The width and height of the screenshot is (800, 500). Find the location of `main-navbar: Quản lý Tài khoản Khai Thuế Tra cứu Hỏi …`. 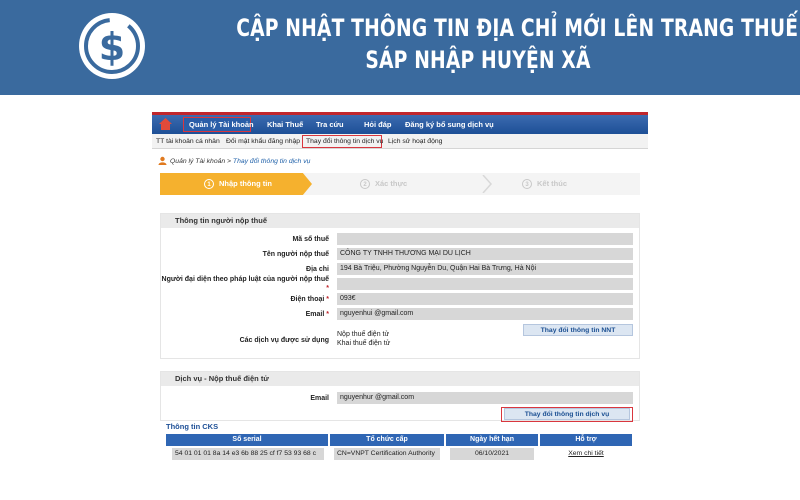

main-navbar: Quản lý Tài khoản Khai Thuế Tra cứu Hỏi … is located at coordinates (400, 124).